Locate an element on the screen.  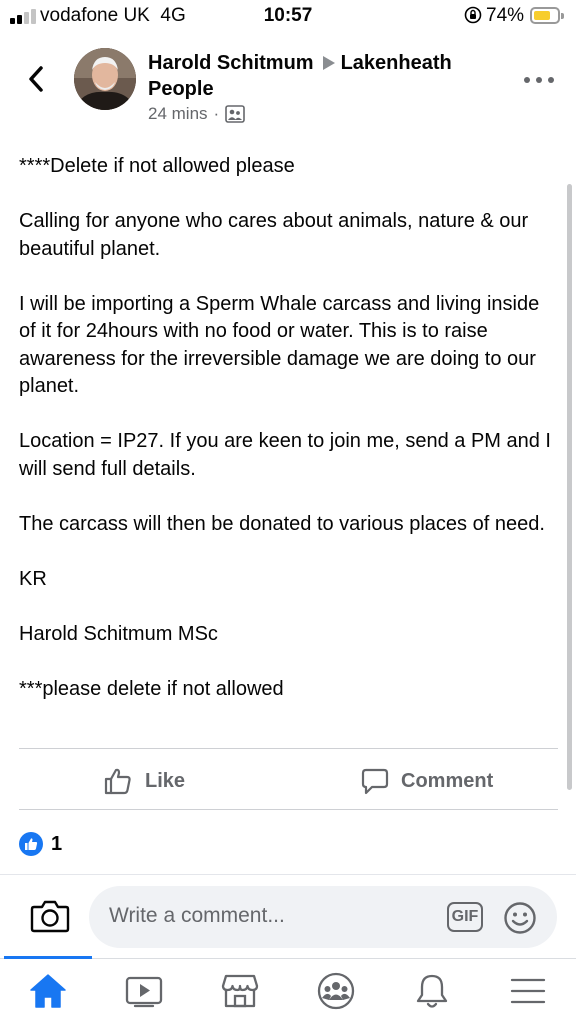
nav-video is located at coordinates (144, 991).